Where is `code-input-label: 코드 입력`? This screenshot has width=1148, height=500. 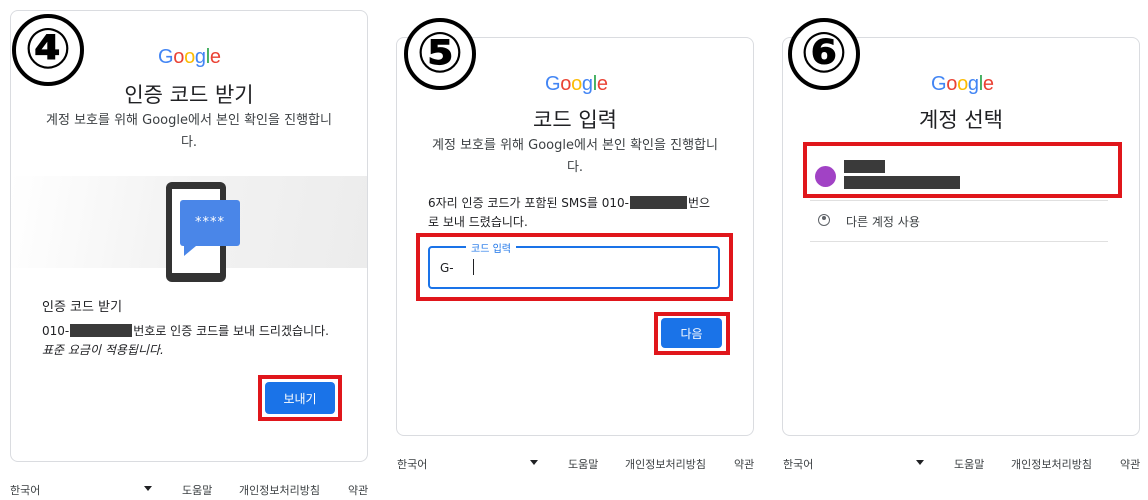
code-input-label: 코드 입력 is located at coordinates (491, 247).